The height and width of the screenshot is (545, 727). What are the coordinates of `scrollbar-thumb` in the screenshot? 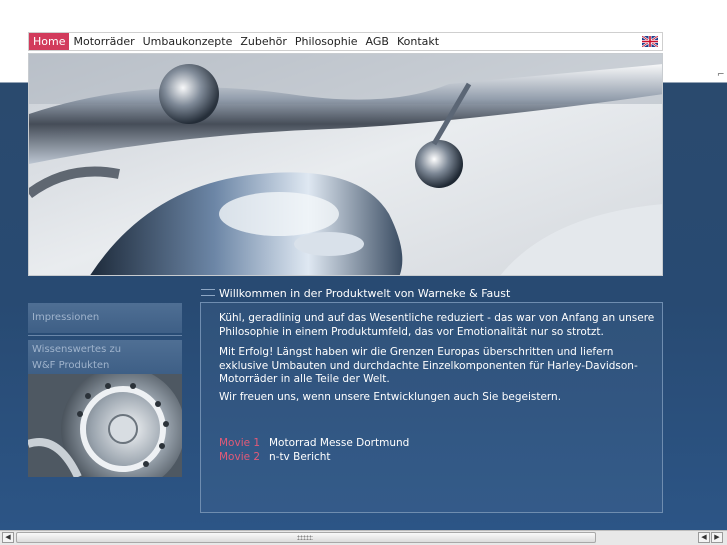 It's located at (306, 537).